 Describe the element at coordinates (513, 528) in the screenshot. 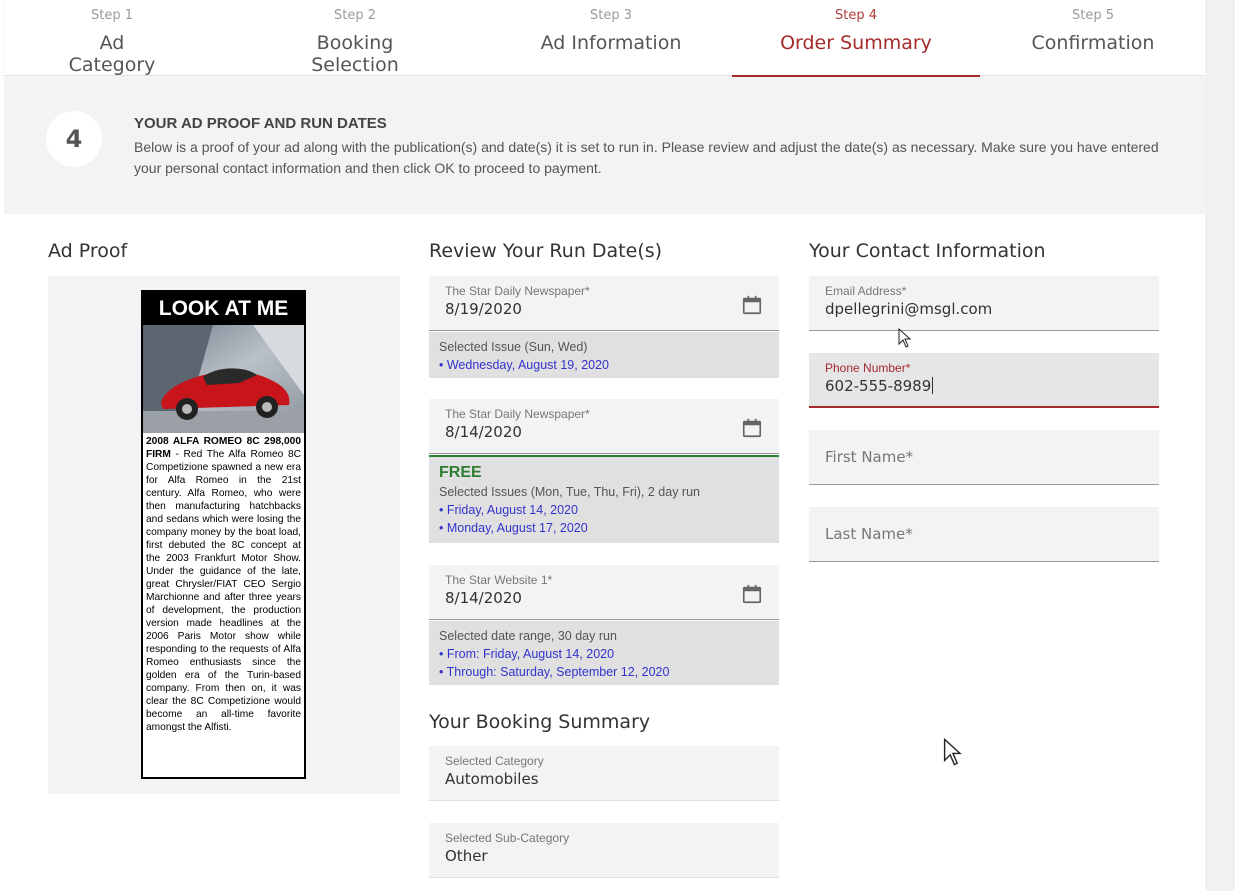

I see `issue-date: • Monday, August 17, 2020` at that location.